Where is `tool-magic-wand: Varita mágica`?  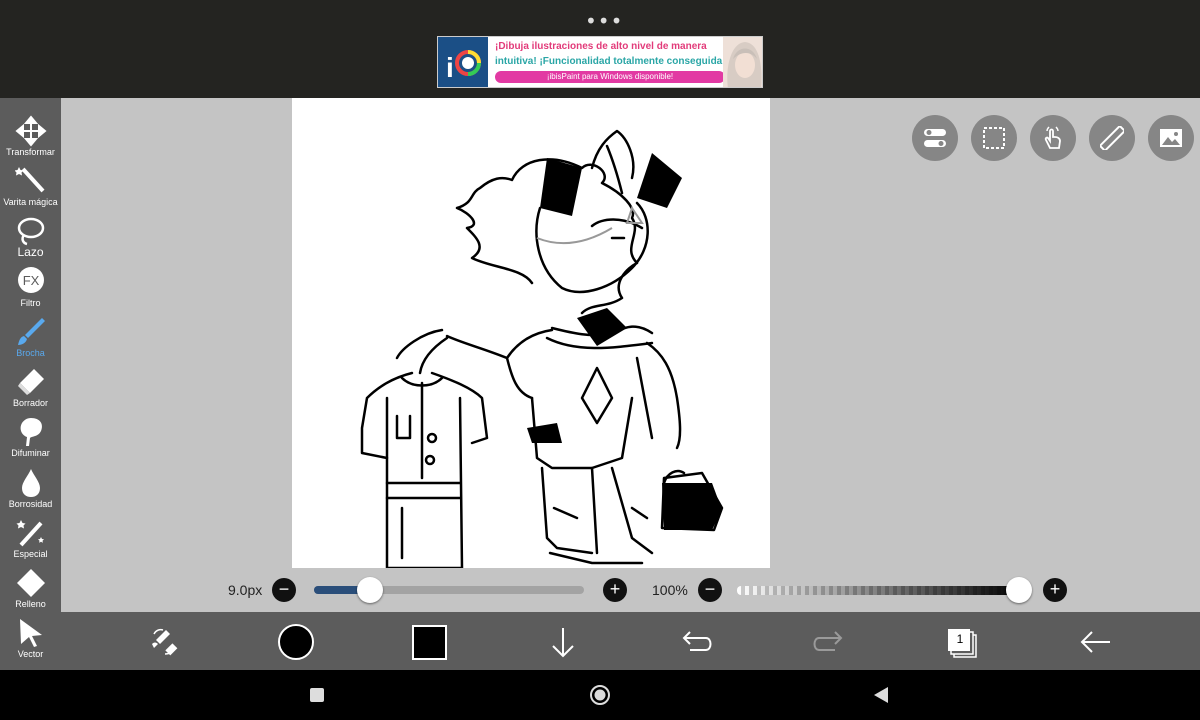 tool-magic-wand: Varita mágica is located at coordinates (30, 190).